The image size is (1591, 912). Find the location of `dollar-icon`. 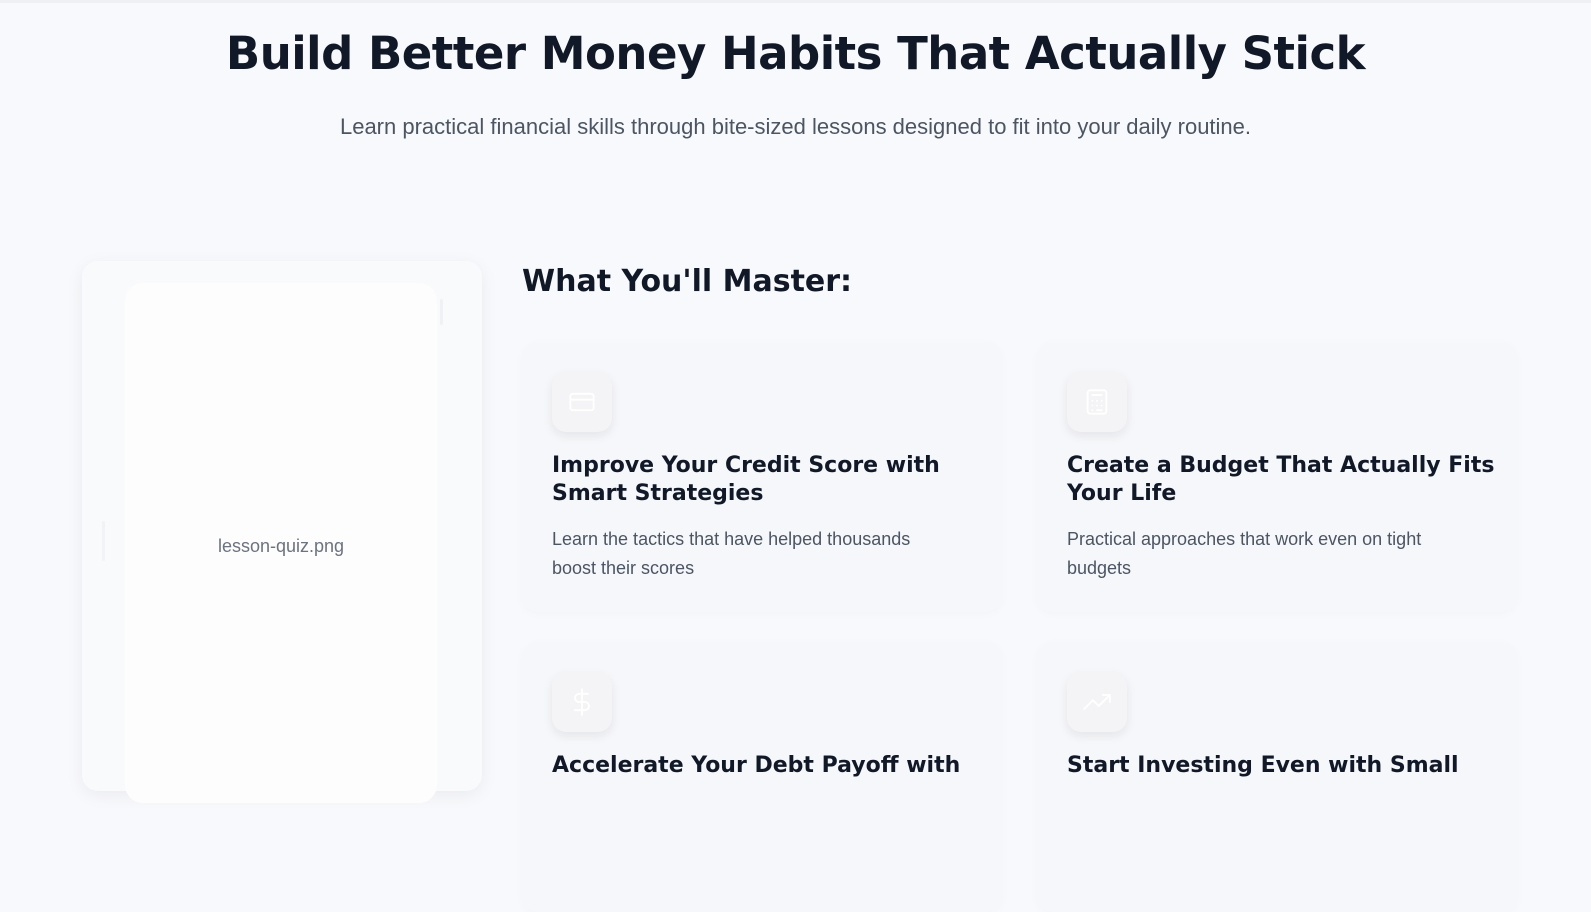

dollar-icon is located at coordinates (582, 702).